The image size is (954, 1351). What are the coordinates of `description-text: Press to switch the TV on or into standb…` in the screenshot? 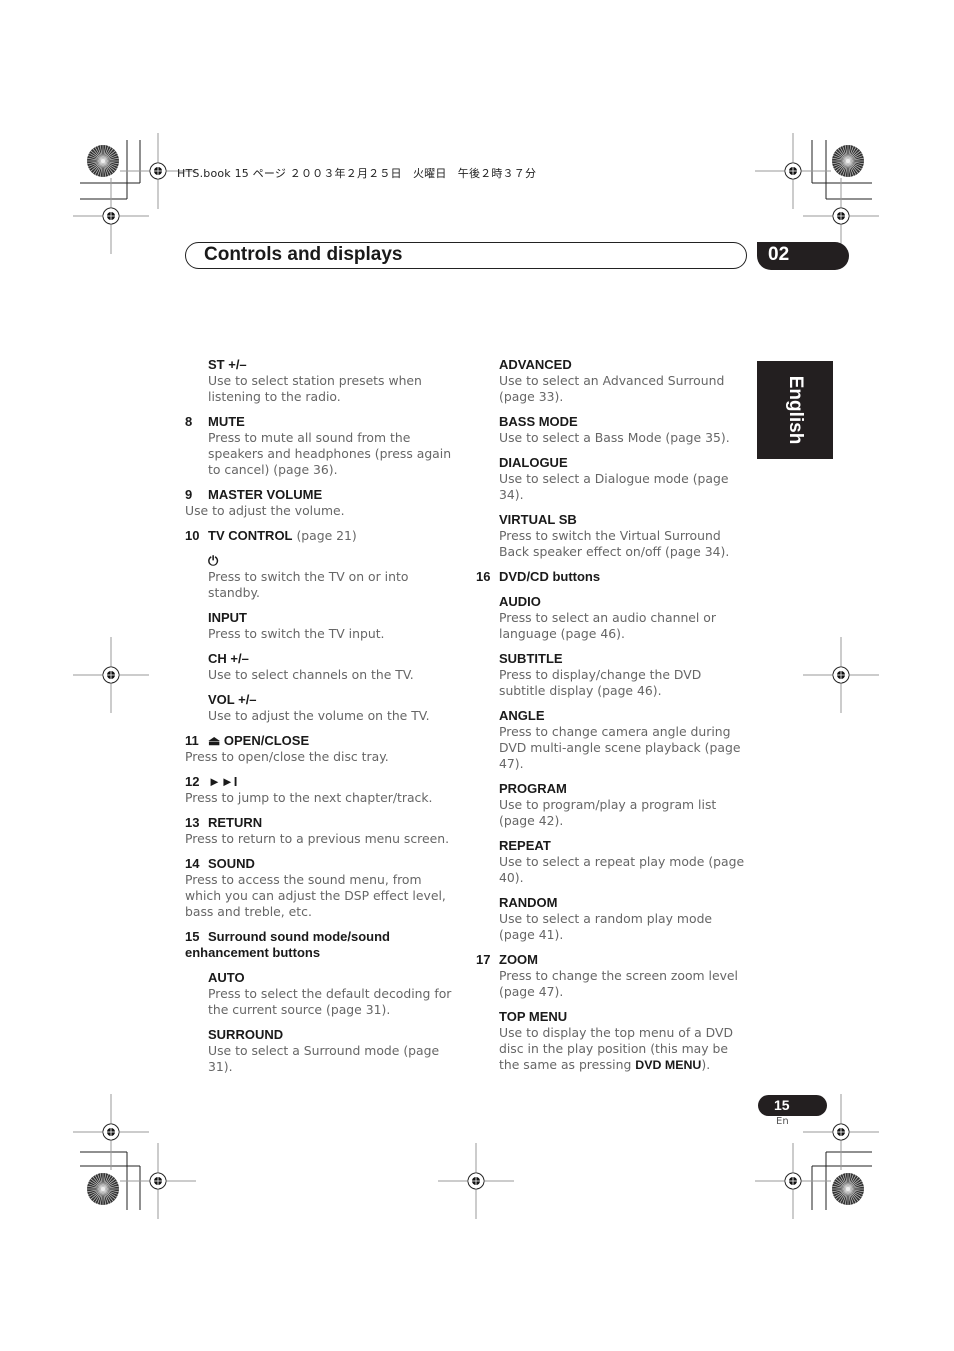 It's located at (308, 584).